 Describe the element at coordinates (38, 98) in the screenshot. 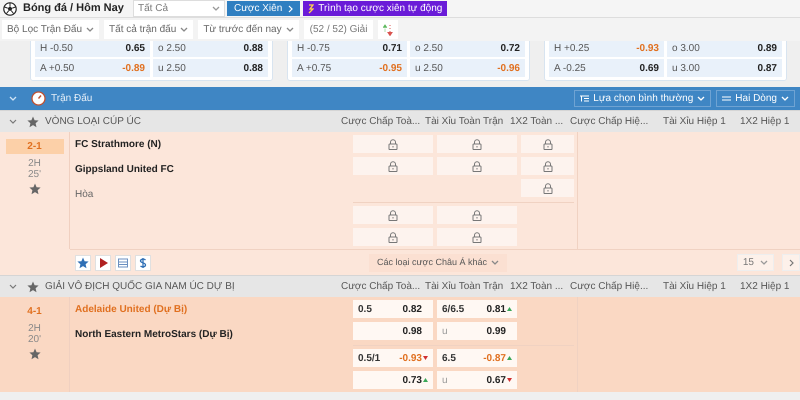

I see `stopwatch-icon` at that location.